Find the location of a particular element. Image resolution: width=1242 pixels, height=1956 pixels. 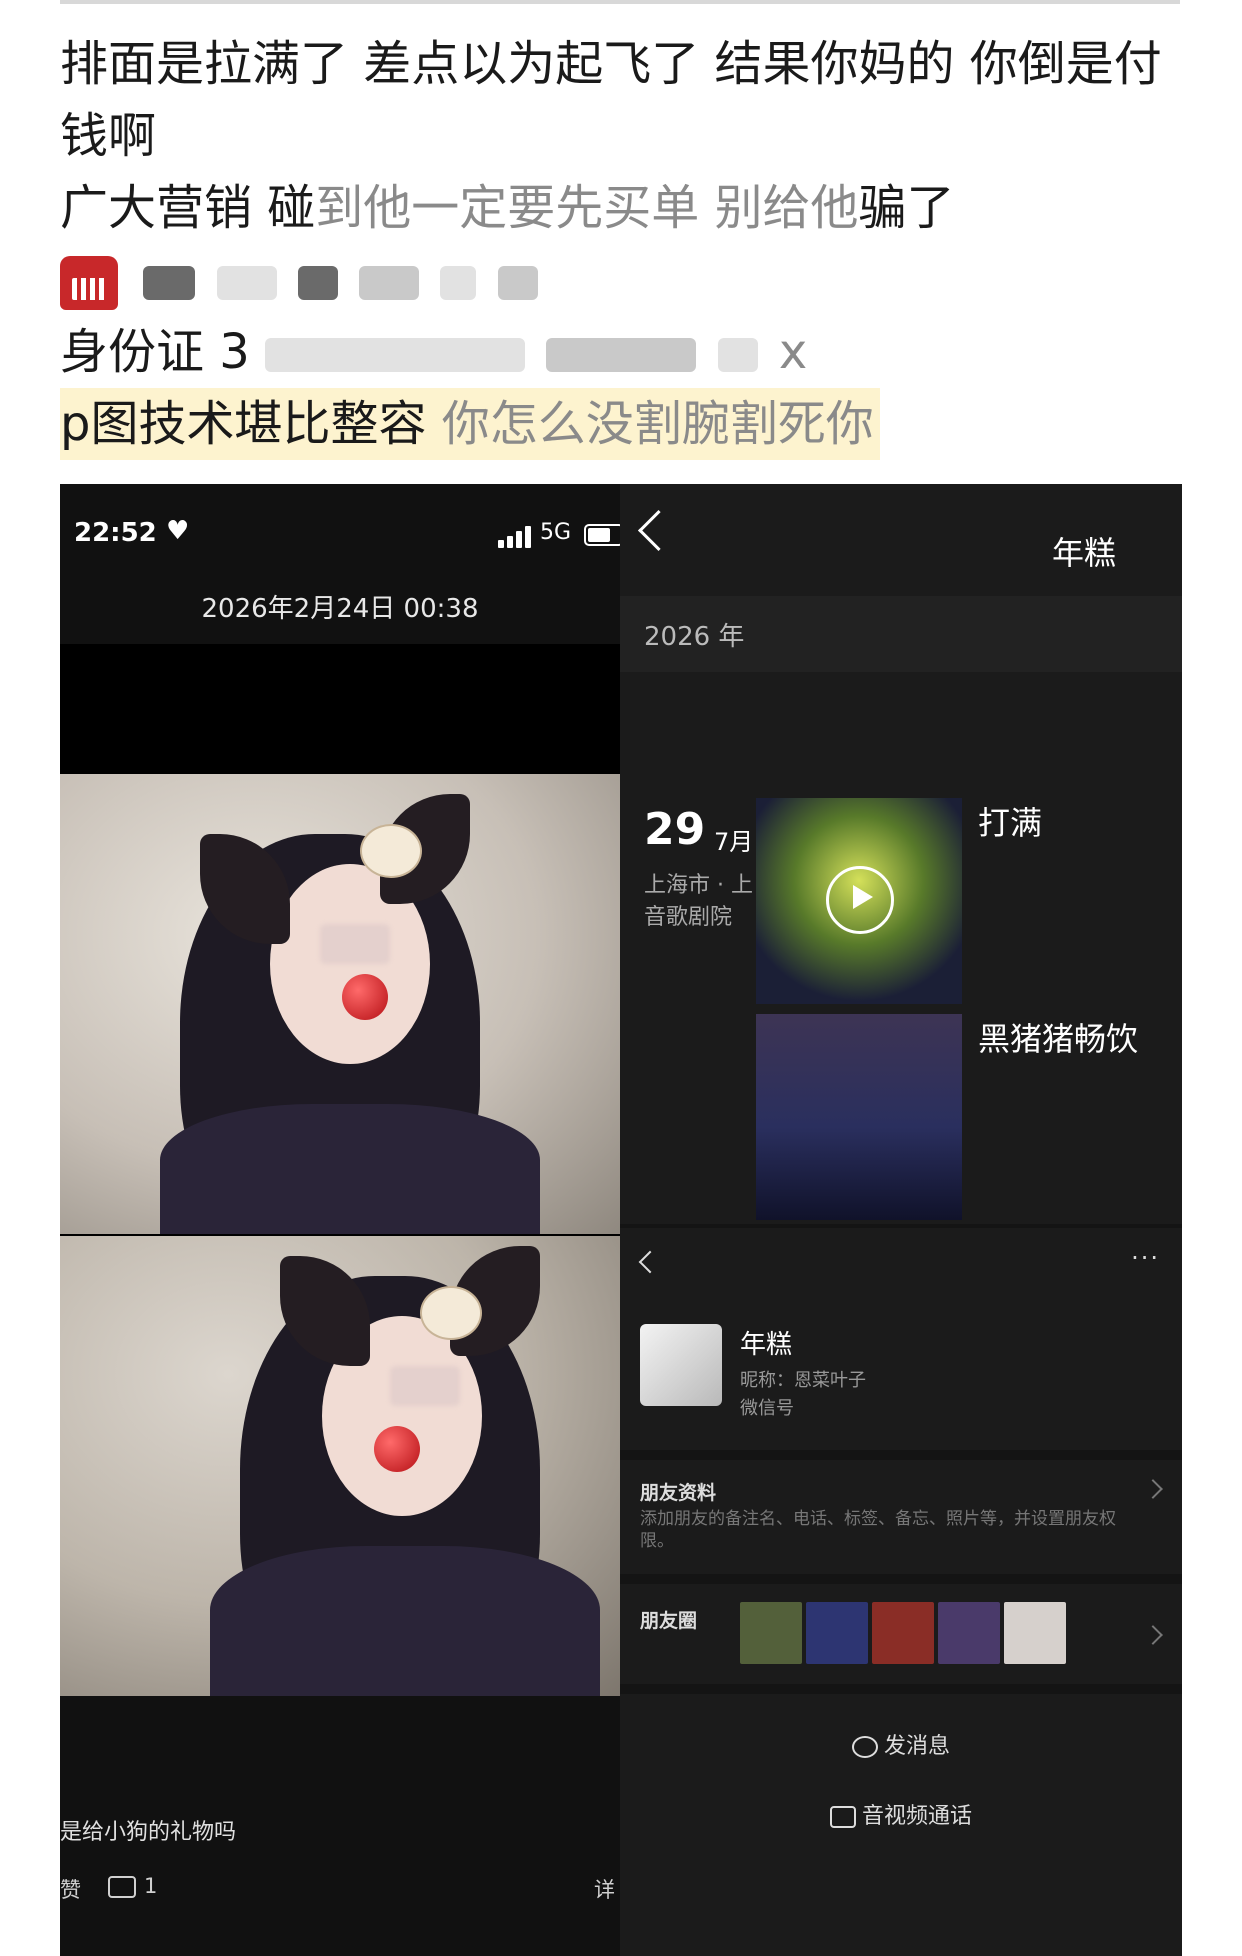

status-time: 22:52 is located at coordinates (115, 533).